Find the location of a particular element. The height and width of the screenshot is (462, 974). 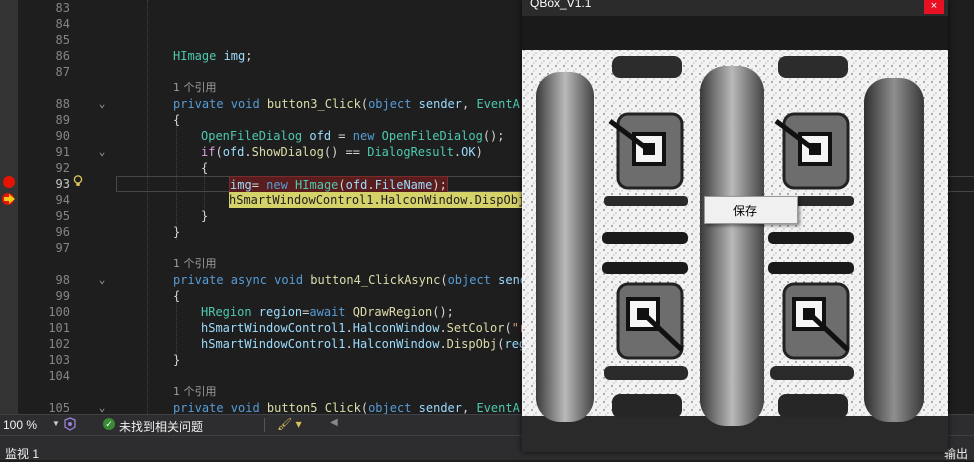

menu-item-save: 保存 is located at coordinates (745, 210).